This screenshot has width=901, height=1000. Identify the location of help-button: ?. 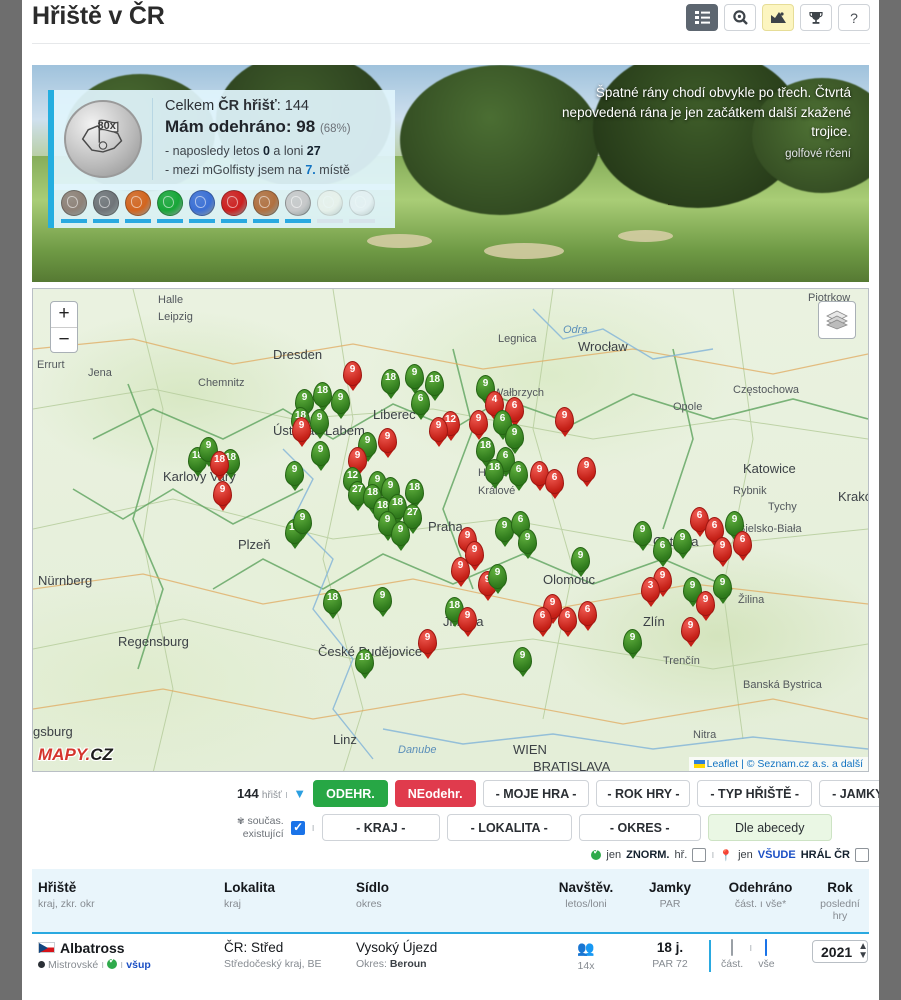
(854, 17).